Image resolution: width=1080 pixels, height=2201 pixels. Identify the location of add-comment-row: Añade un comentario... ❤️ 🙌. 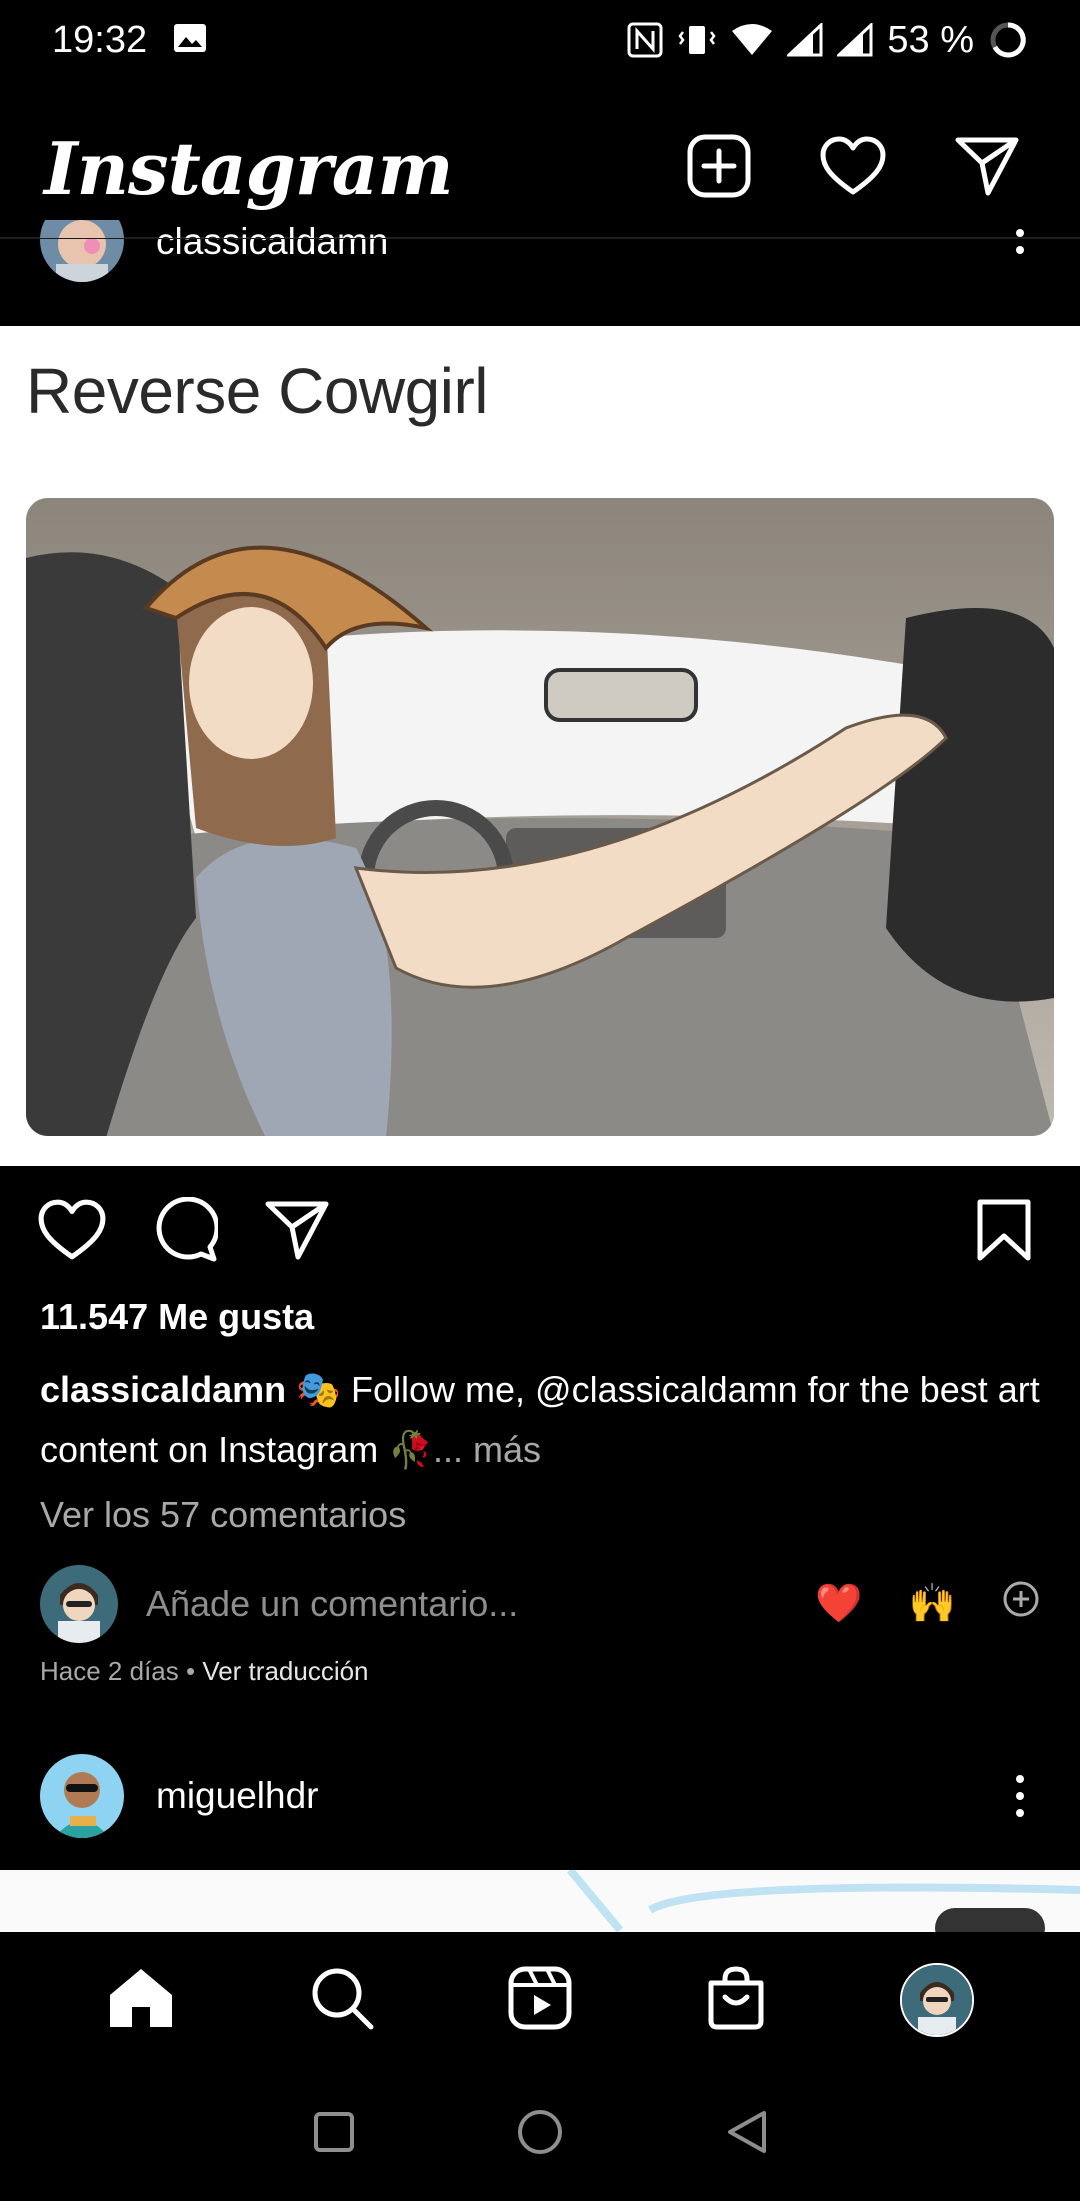
(540, 1604).